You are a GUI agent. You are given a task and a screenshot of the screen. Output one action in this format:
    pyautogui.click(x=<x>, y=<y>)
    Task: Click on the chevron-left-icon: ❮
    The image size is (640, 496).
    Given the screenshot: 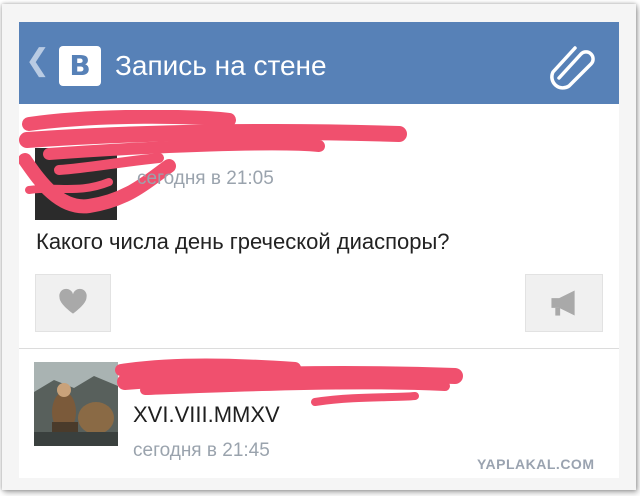 What is the action you would take?
    pyautogui.click(x=37, y=61)
    